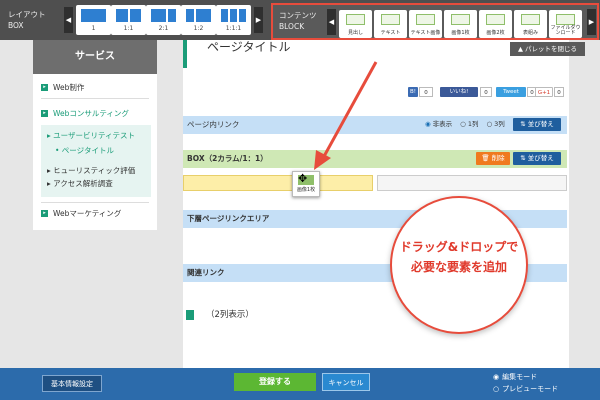 This screenshot has width=600, height=400. I want to click on callout-bubble: ドラッグ&ドロップで 必要な要素を追加, so click(459, 265).